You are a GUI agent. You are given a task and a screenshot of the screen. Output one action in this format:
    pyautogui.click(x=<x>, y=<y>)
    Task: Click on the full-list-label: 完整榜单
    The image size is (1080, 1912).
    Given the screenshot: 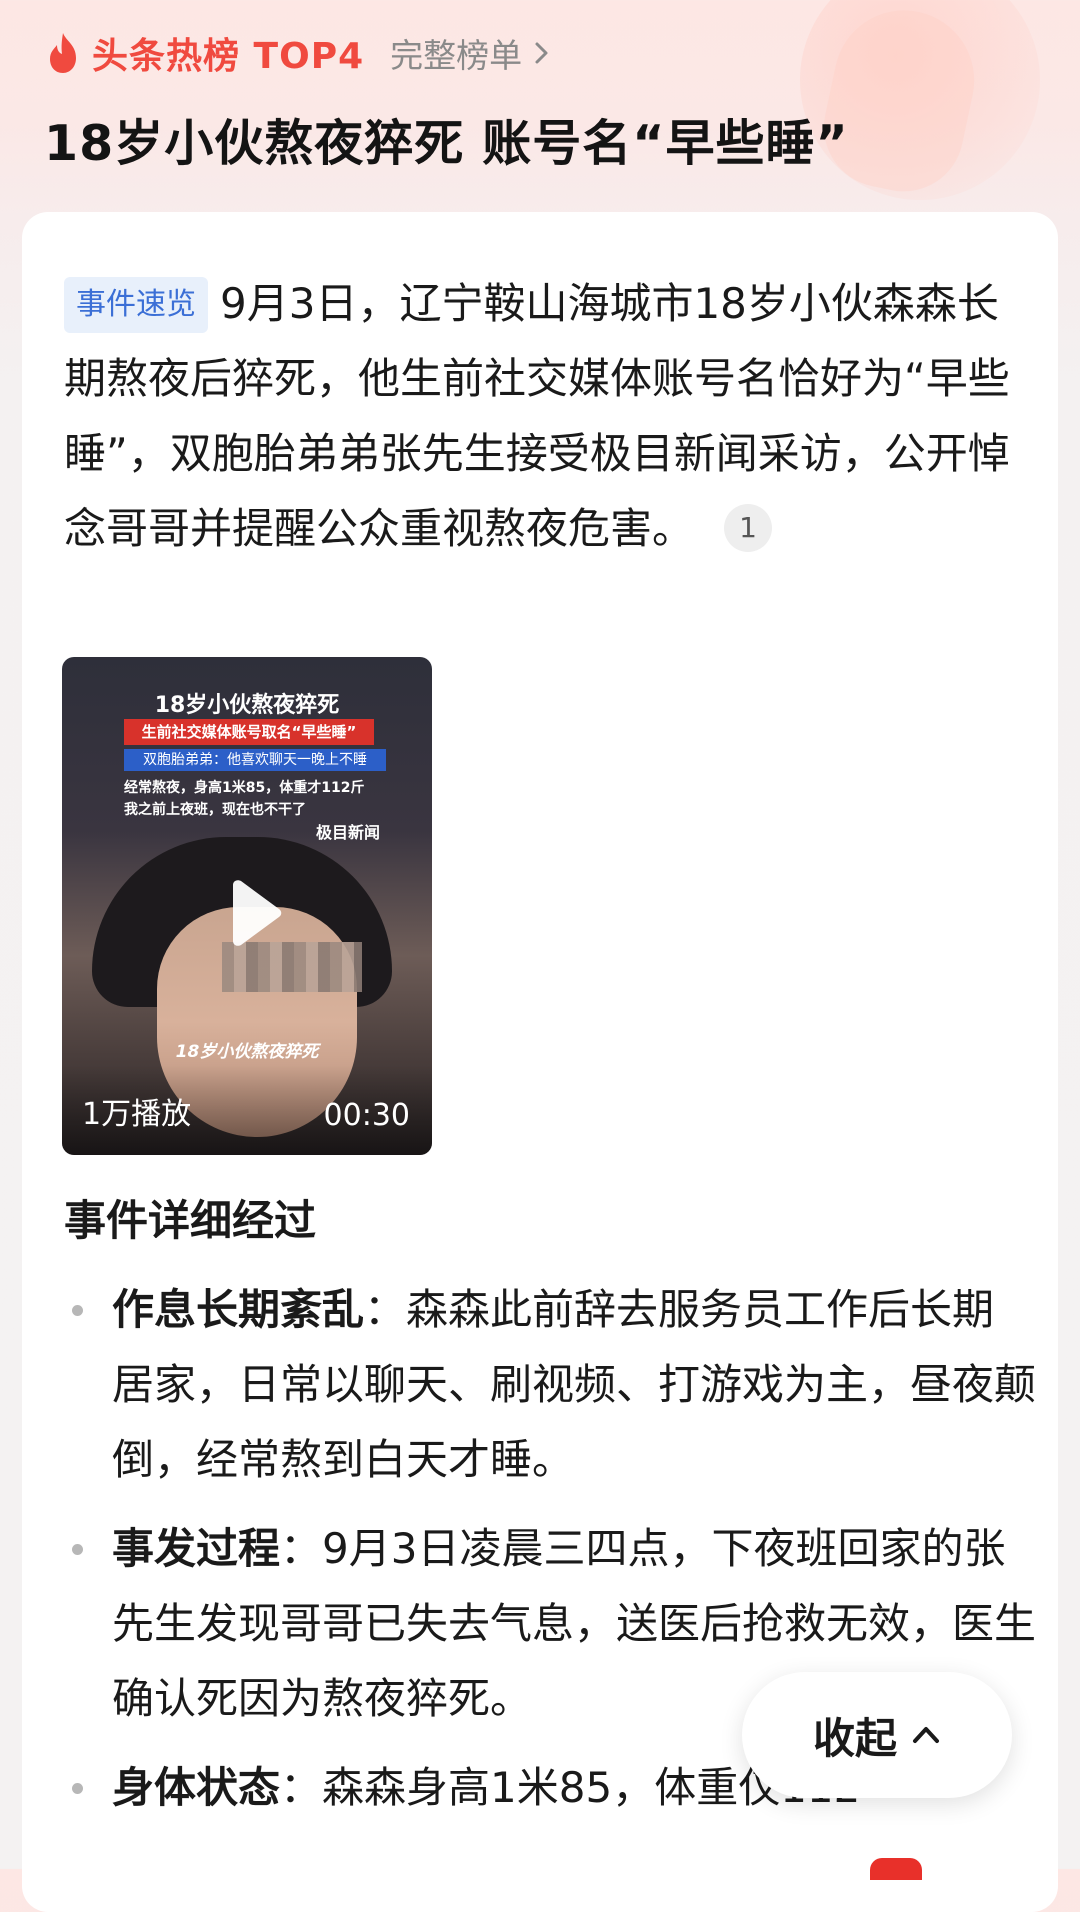 What is the action you would take?
    pyautogui.click(x=456, y=55)
    